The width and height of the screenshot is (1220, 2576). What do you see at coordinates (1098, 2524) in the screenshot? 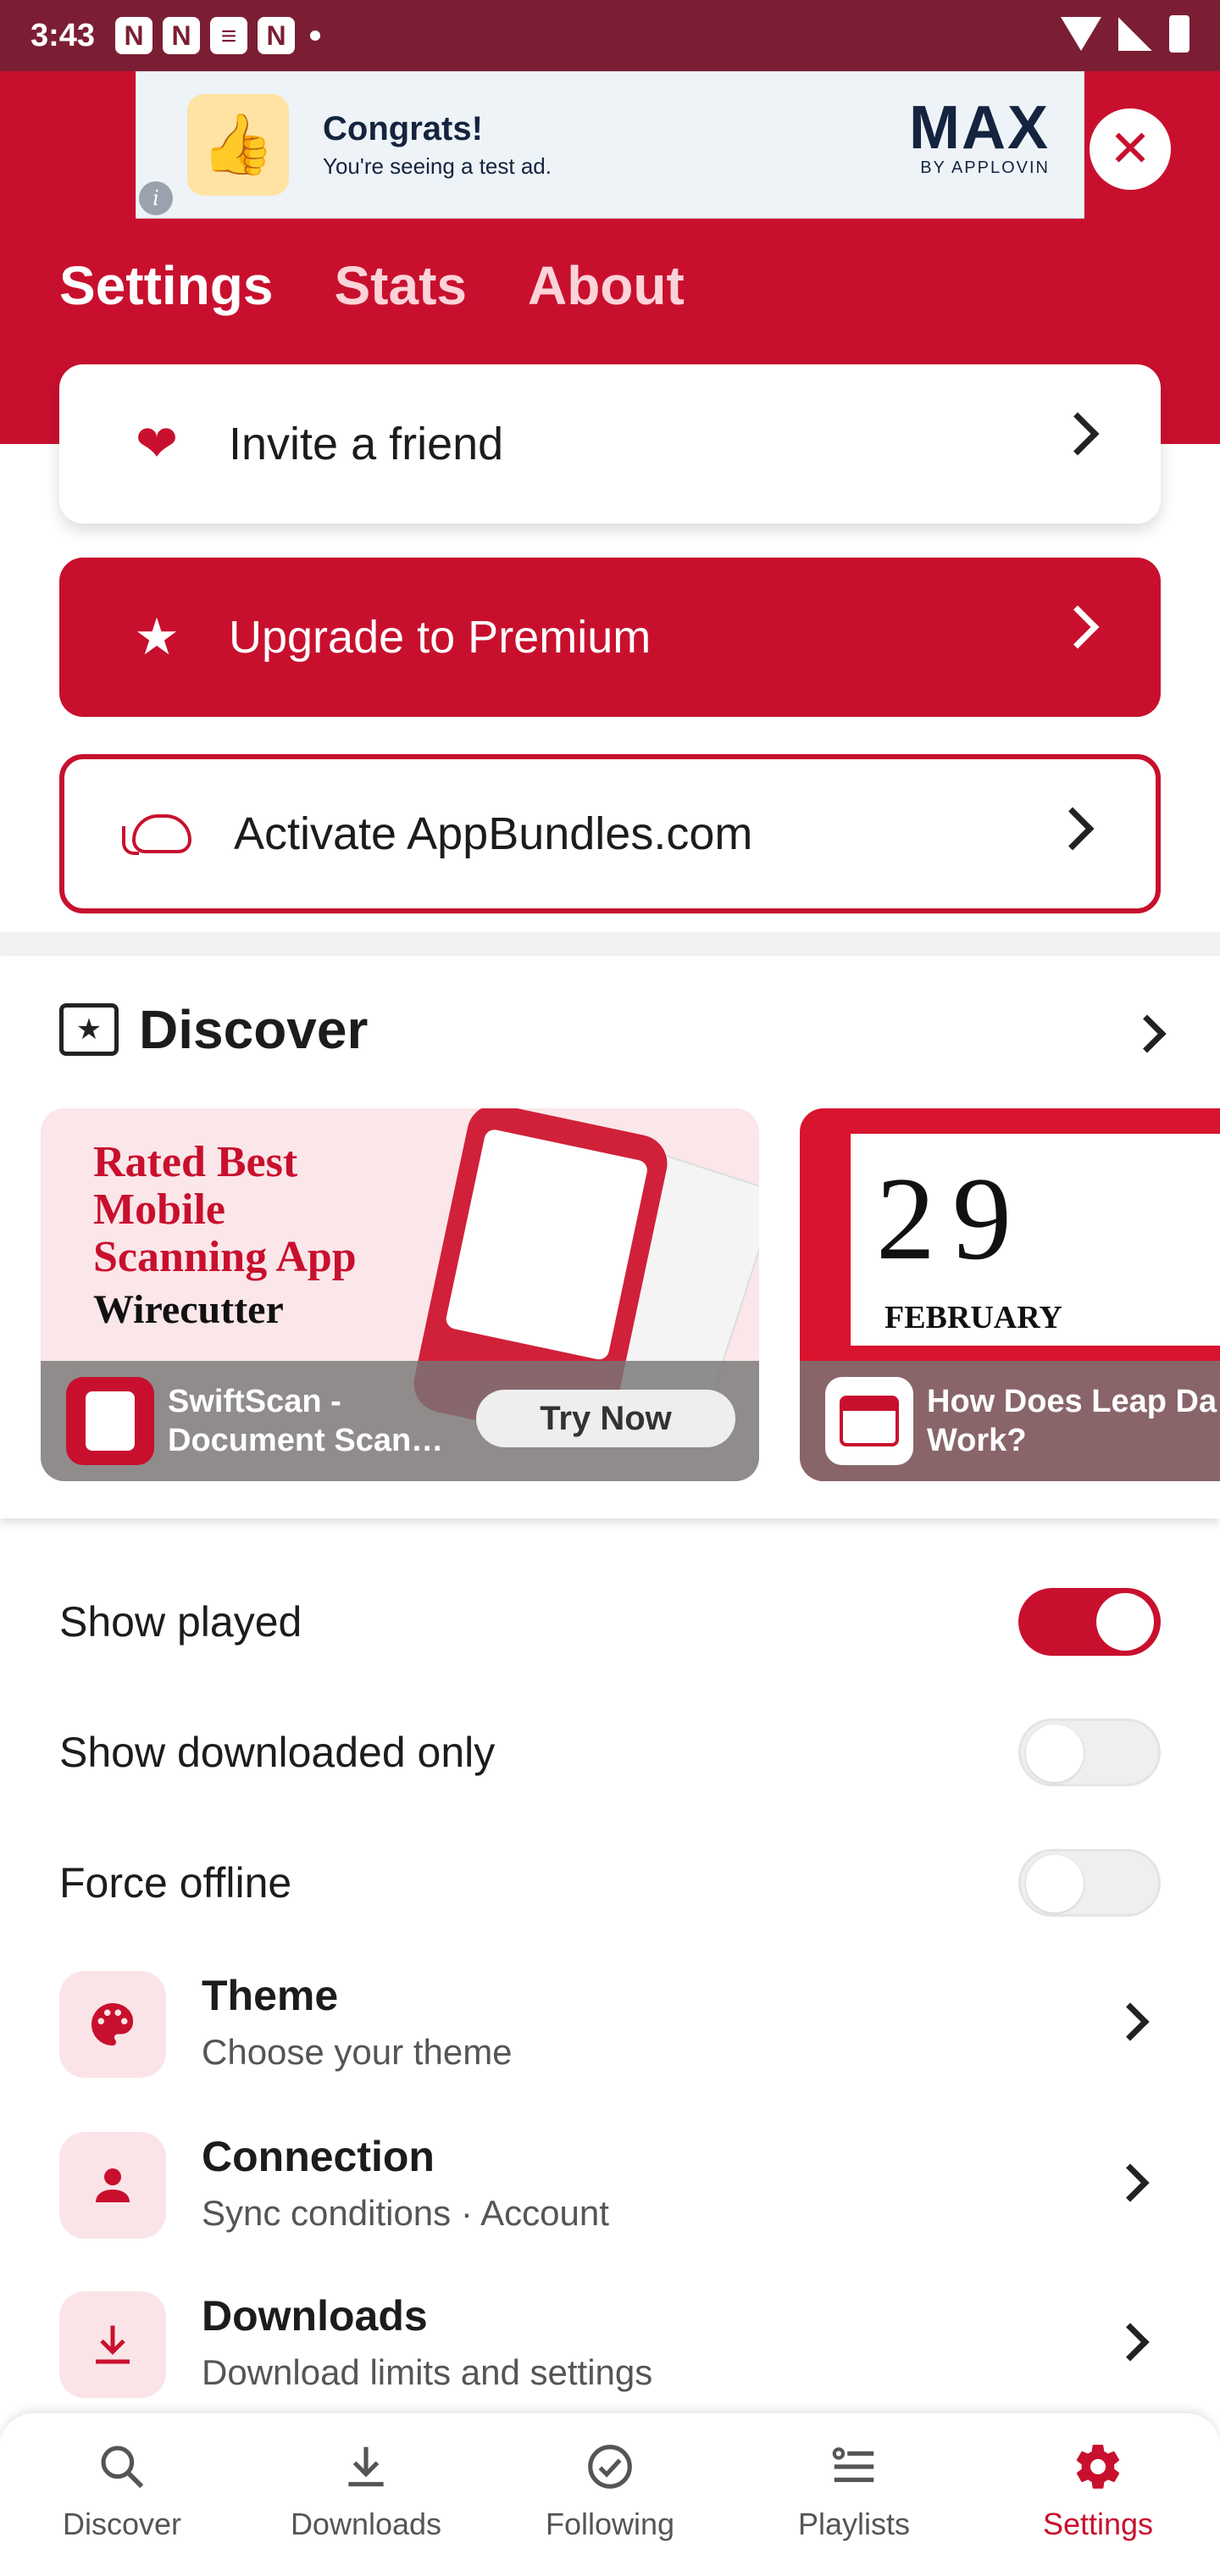
I see `nav-label: Settings` at bounding box center [1098, 2524].